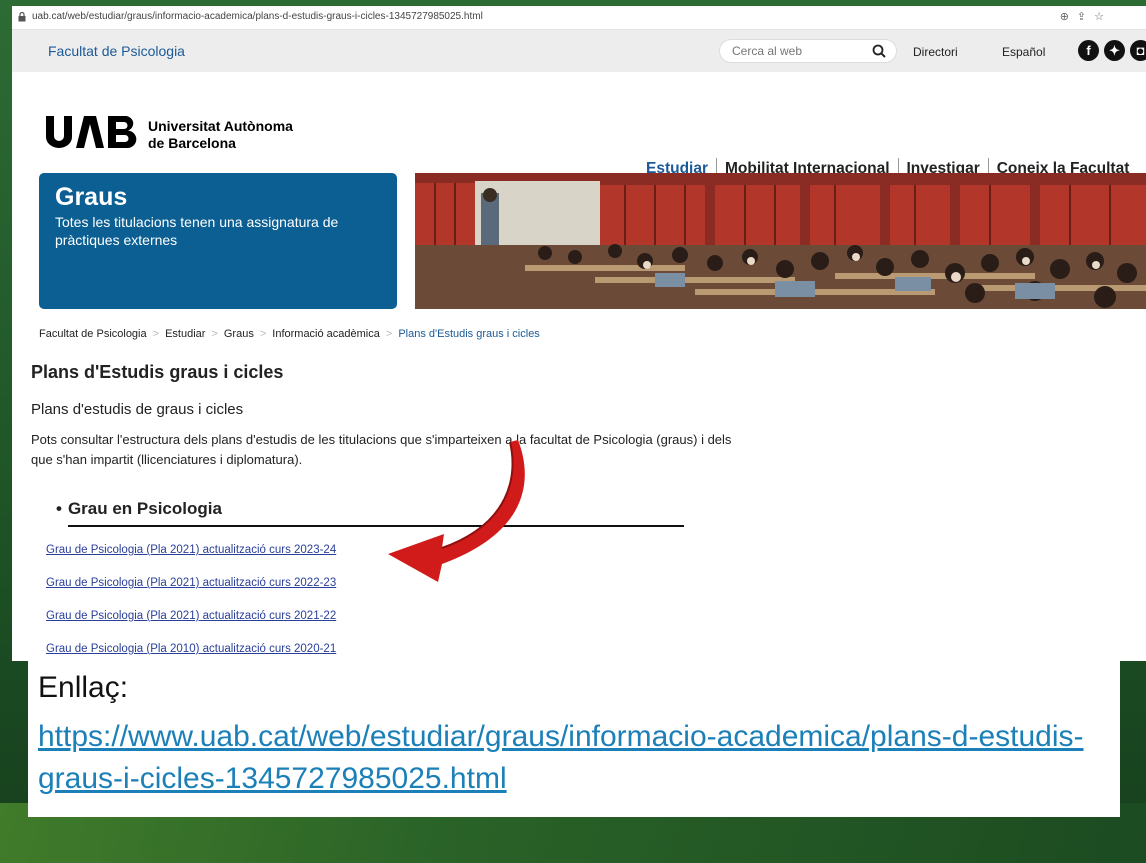 The image size is (1146, 863). I want to click on star-icon: ☆, so click(1103, 17).